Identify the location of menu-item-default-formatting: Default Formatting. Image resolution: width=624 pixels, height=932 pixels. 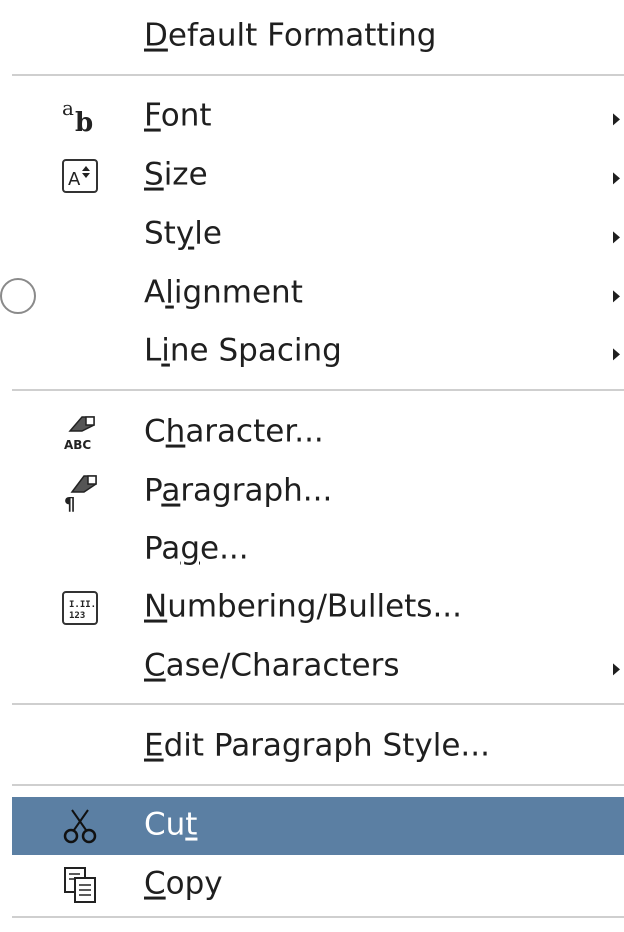
(318, 37).